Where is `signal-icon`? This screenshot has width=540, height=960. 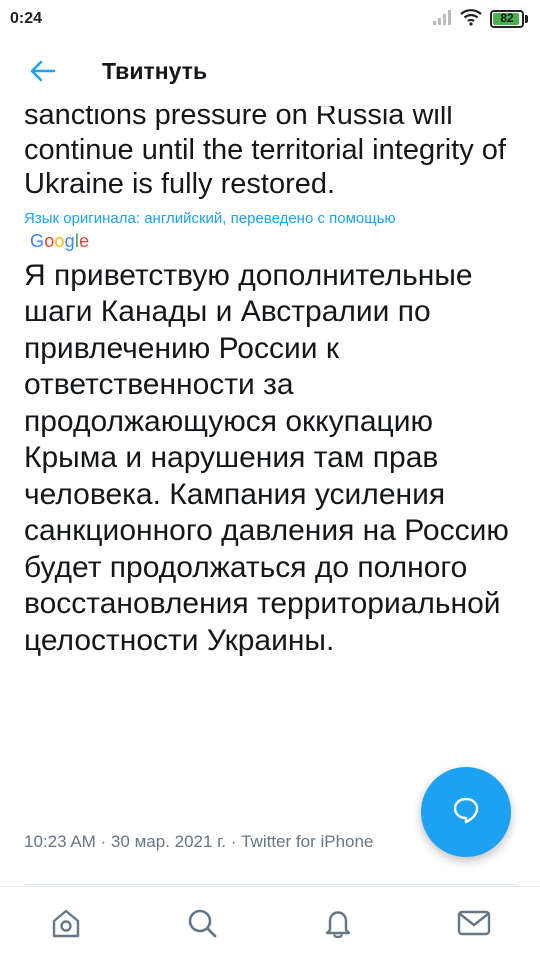 signal-icon is located at coordinates (442, 19).